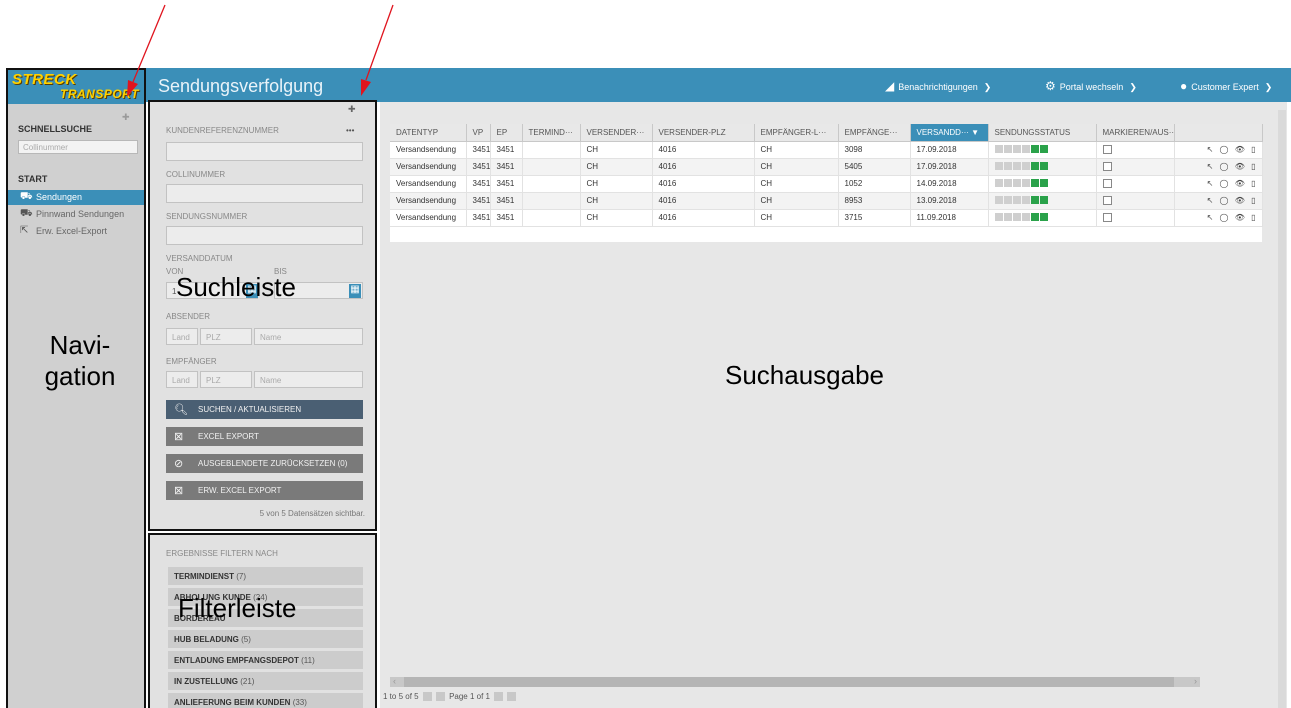  I want to click on column-header: TERMIND···, so click(551, 133).